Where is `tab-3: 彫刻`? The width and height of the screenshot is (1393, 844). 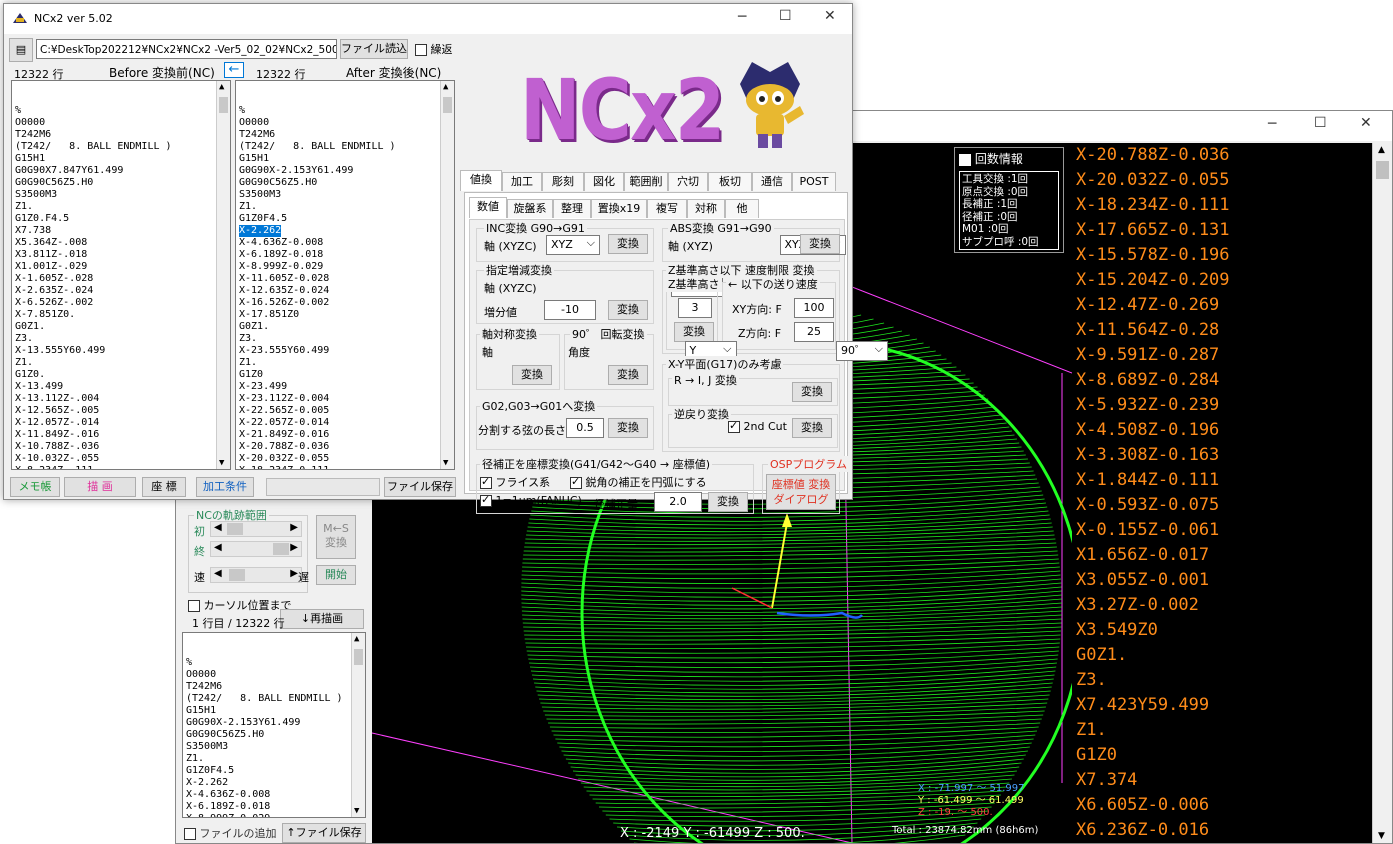 tab-3: 彫刻 is located at coordinates (563, 181).